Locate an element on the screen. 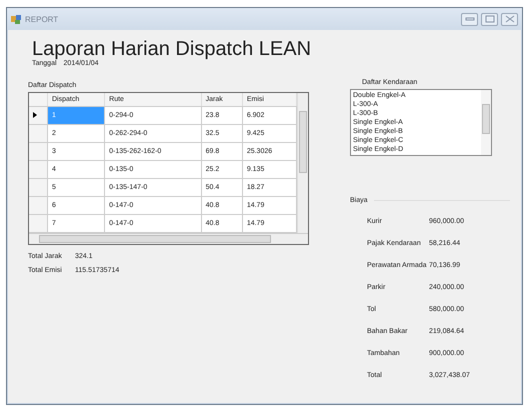 This screenshot has width=527, height=408. row-header is located at coordinates (38, 115).